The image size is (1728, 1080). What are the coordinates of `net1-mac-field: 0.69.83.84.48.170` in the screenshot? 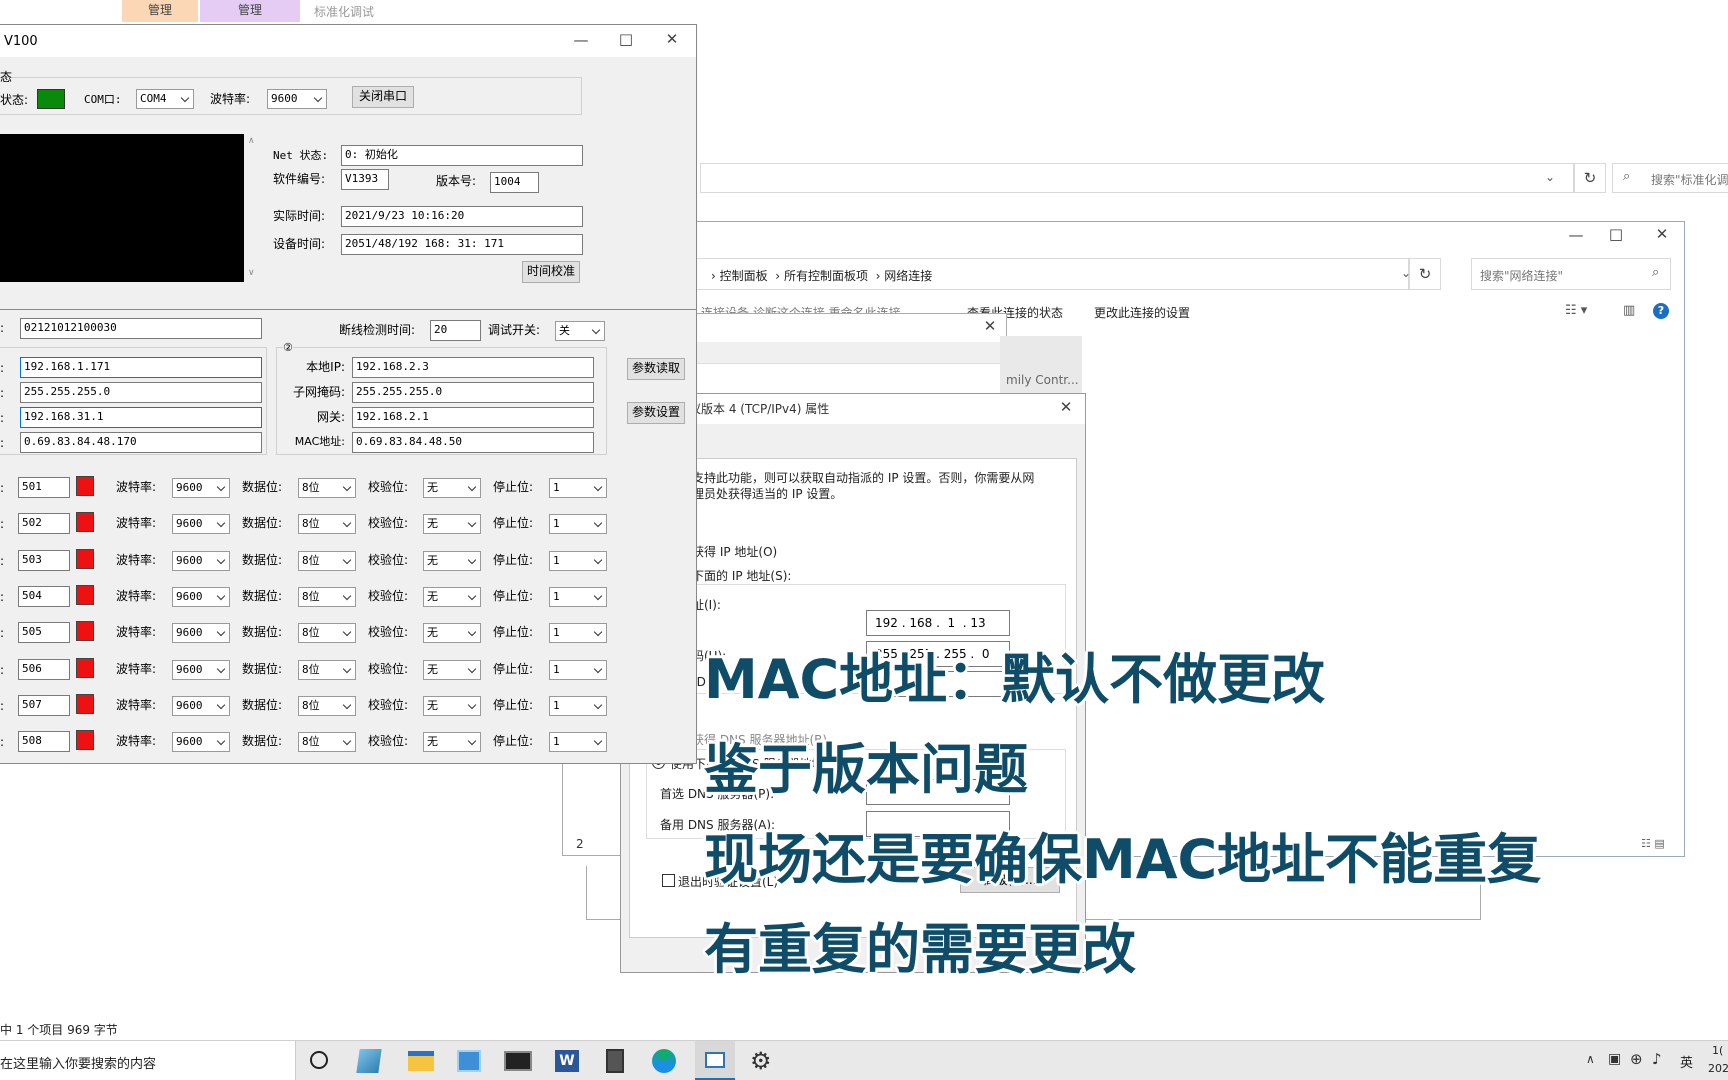 It's located at (141, 442).